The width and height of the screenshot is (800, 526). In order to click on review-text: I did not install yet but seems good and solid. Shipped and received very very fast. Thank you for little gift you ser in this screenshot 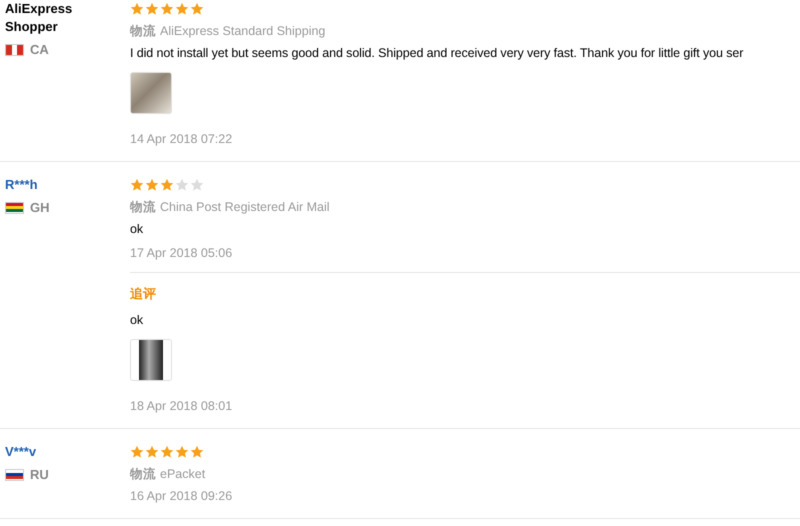, I will do `click(437, 53)`.